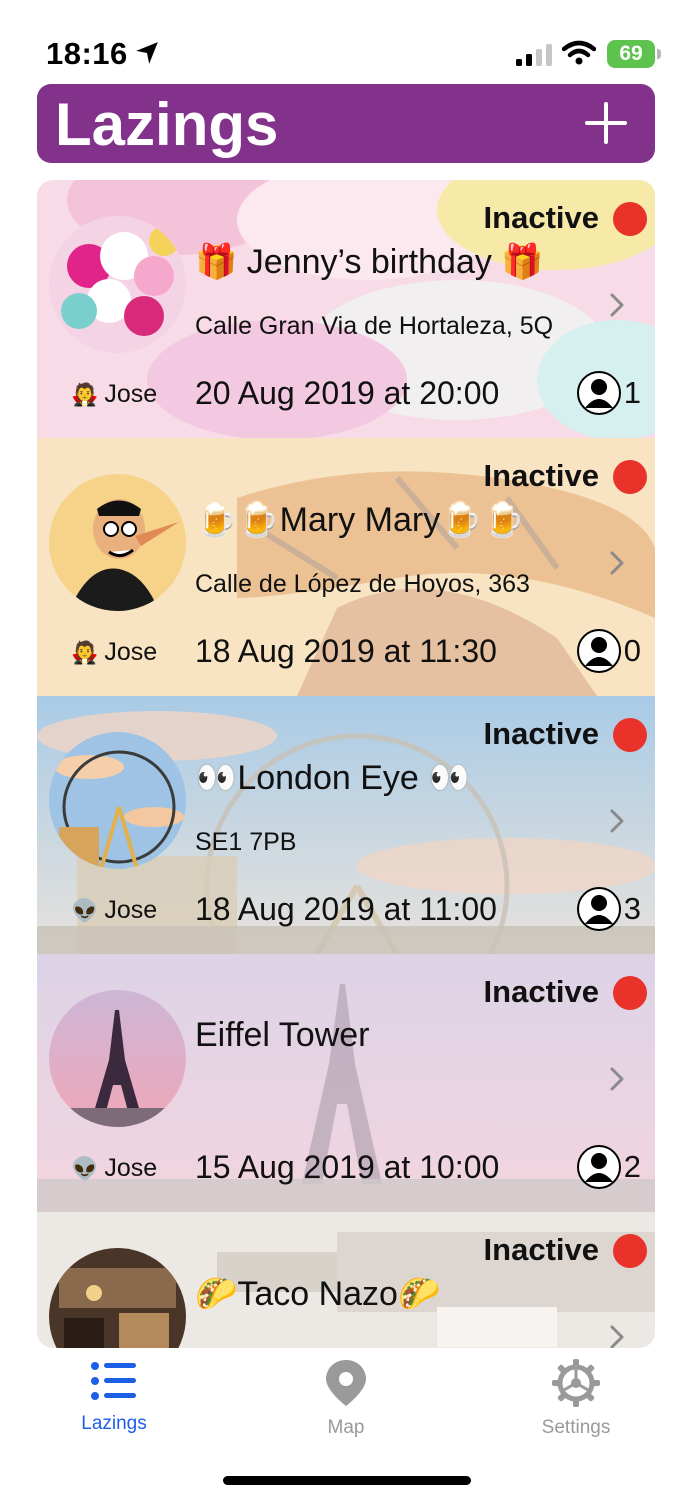  I want to click on tab-lazings: Lazings, so click(114, 1396).